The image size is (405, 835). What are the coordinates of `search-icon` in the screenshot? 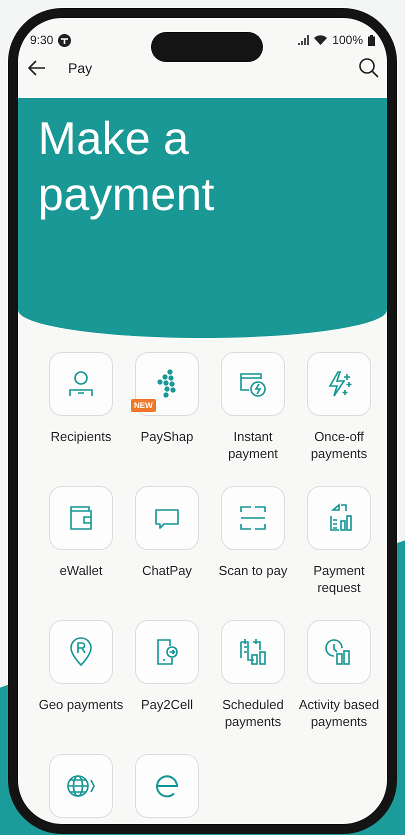 It's located at (369, 68).